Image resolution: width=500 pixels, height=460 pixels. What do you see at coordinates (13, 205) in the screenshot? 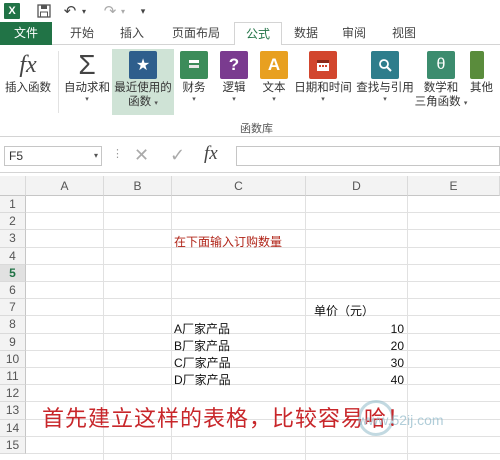
I see `row-header-1: 1` at bounding box center [13, 205].